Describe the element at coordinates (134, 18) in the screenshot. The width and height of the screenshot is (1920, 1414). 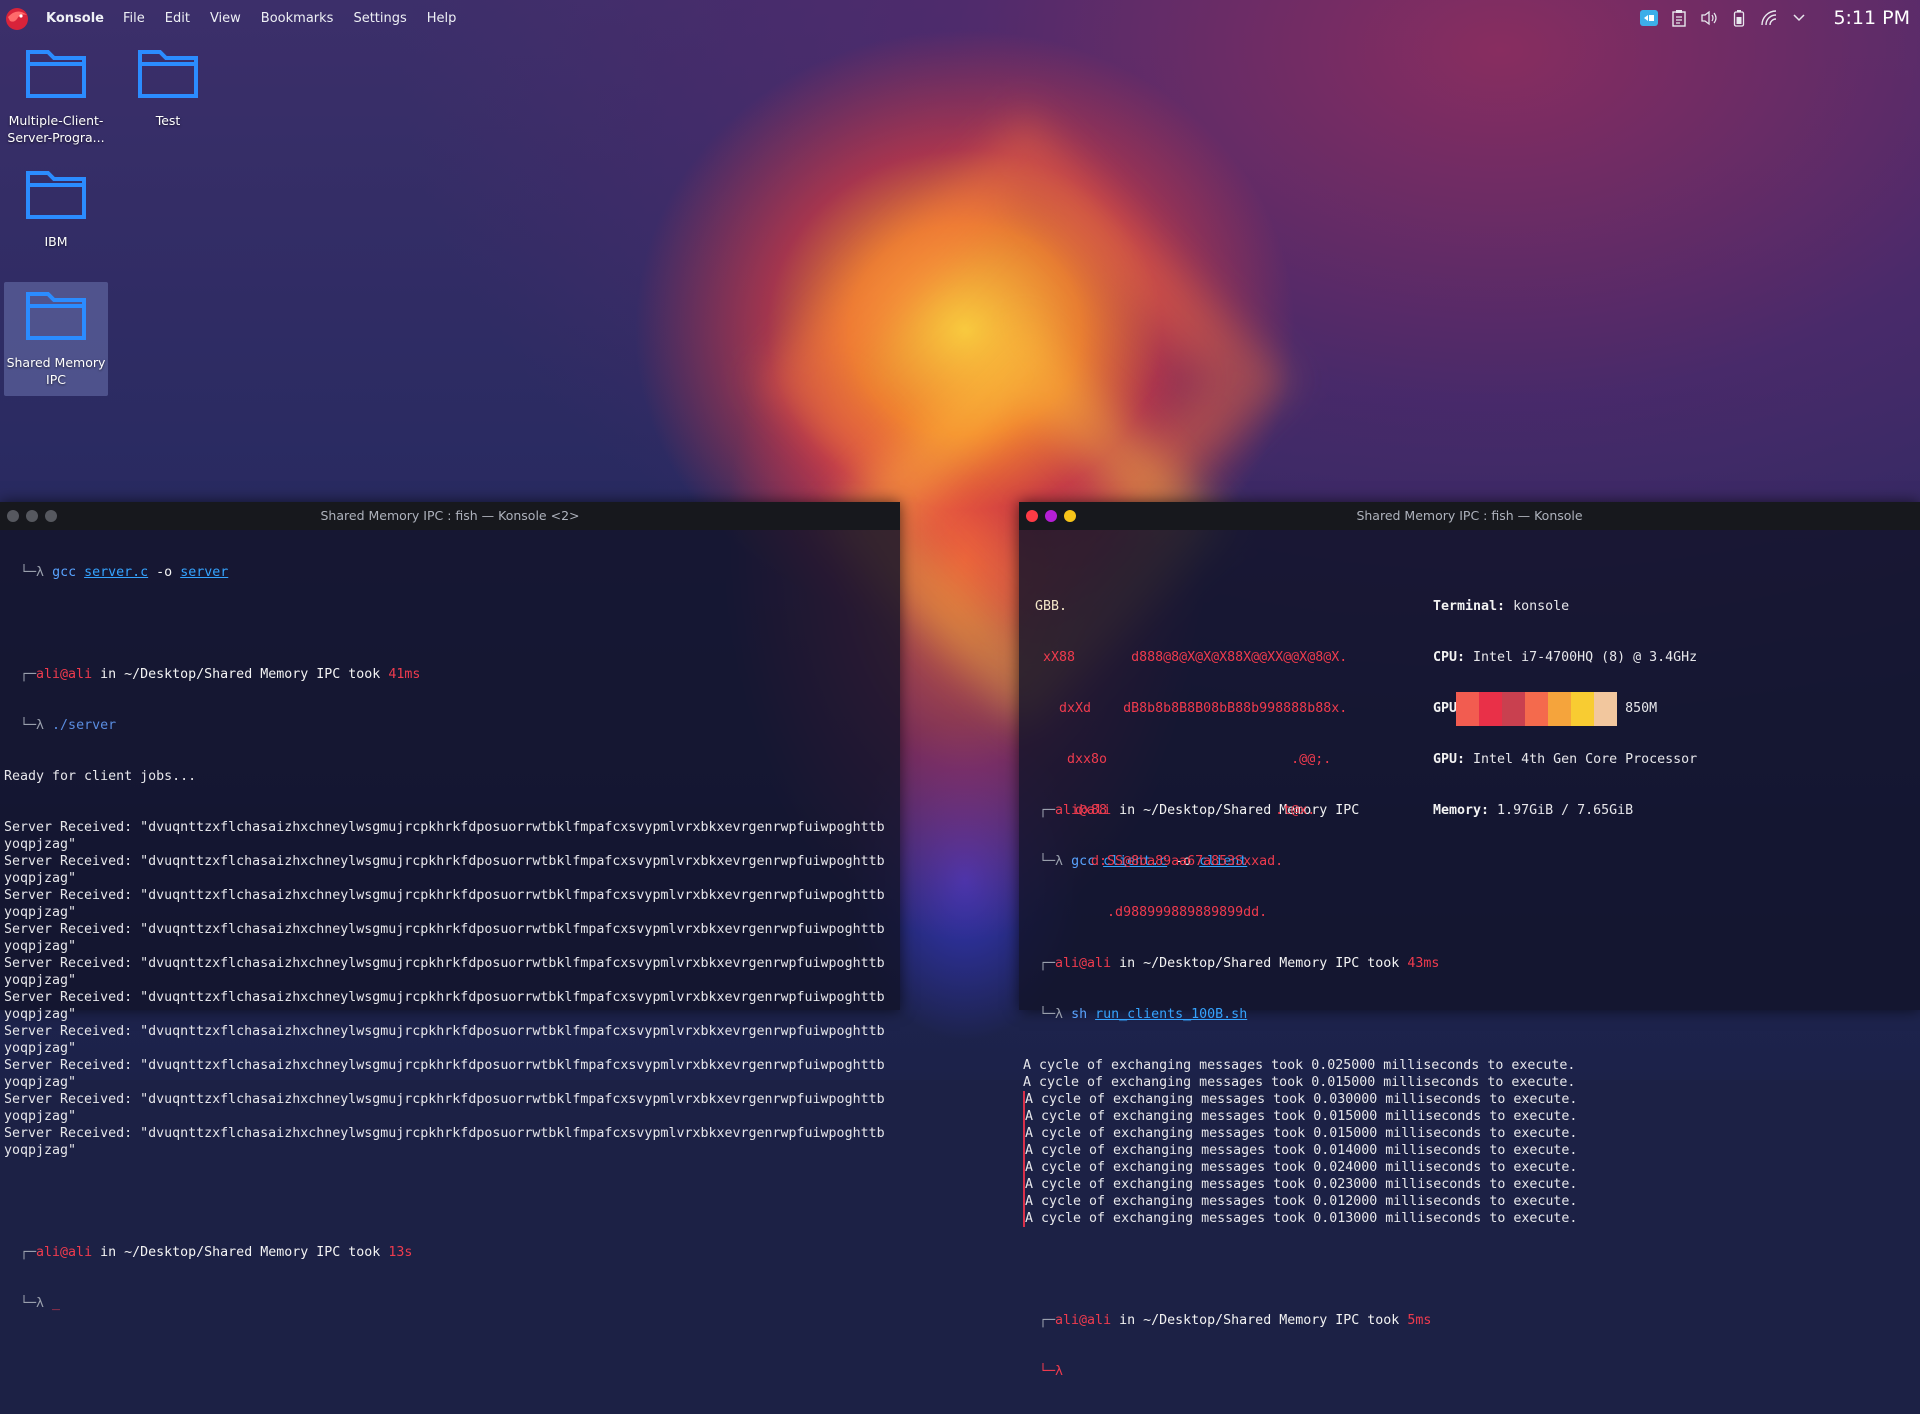
I see `menu-file: File` at that location.